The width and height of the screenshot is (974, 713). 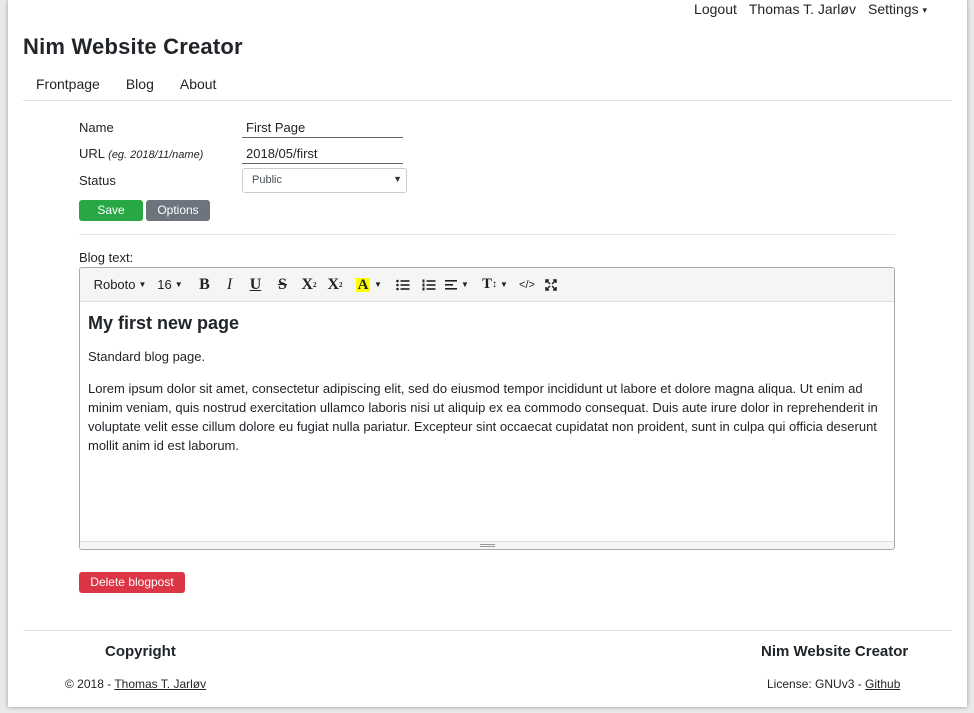 I want to click on content-paragraph: Standard blog page., so click(x=147, y=356).